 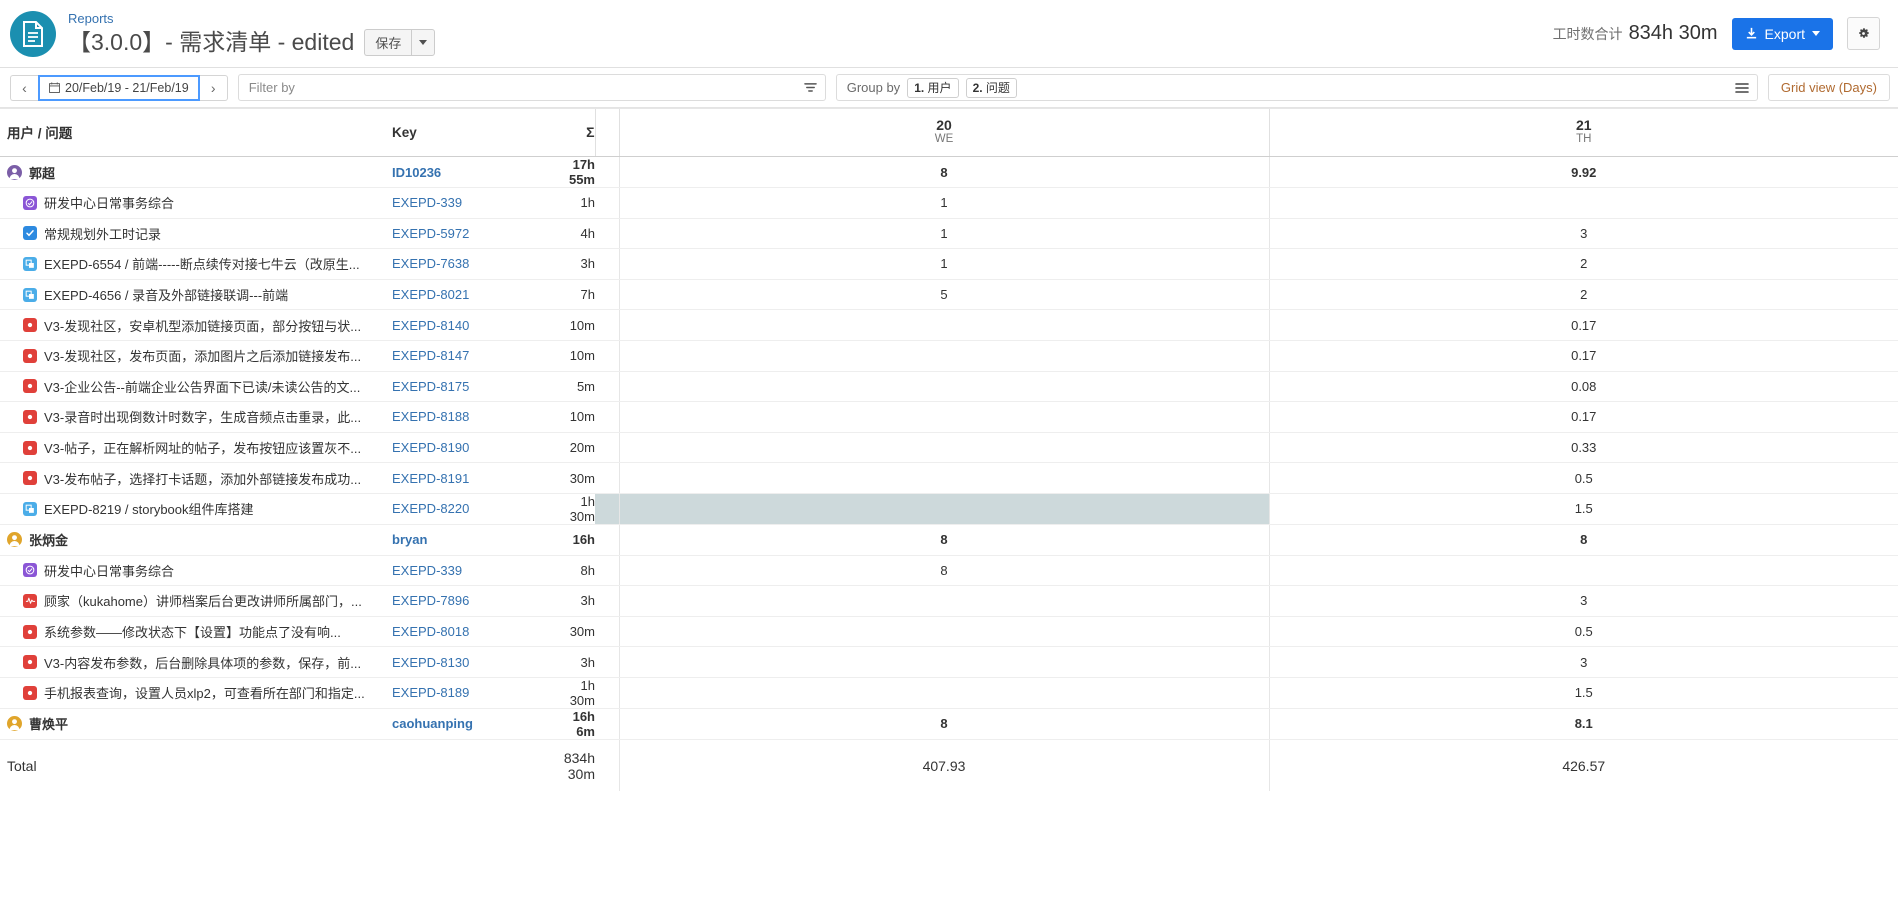 I want to click on column-header-name: 用户 / 问题, so click(x=196, y=132).